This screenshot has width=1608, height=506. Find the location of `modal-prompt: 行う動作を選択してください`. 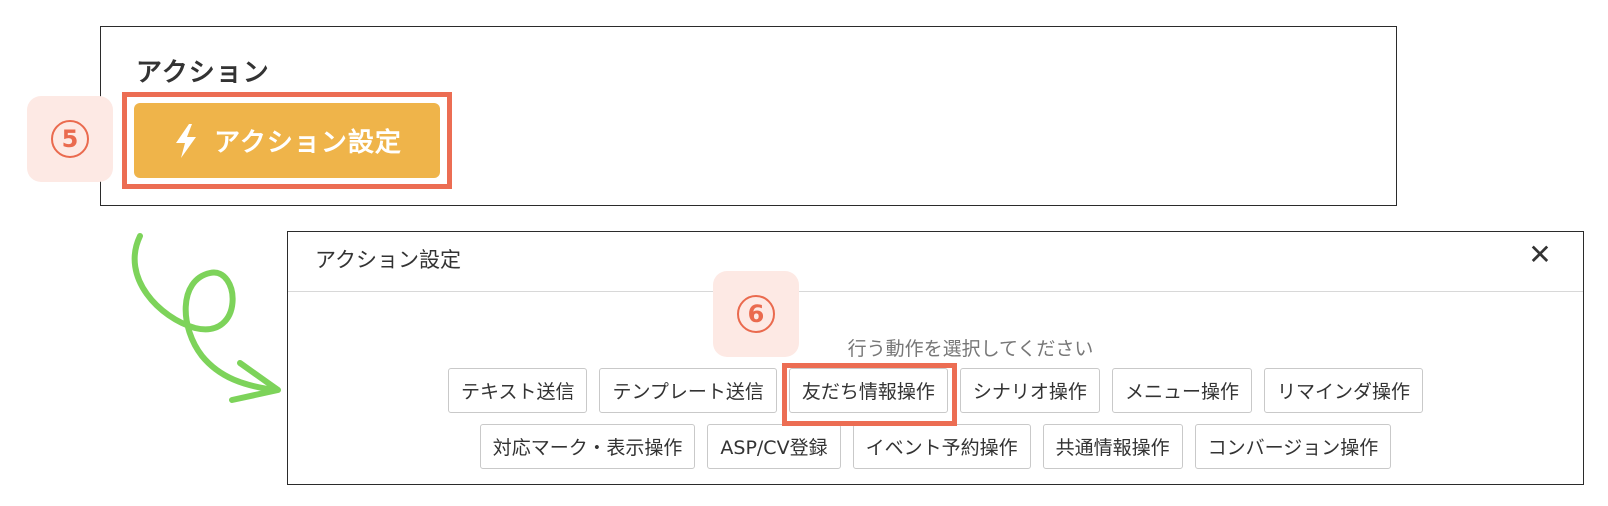

modal-prompt: 行う動作を選択してください is located at coordinates (970, 349).